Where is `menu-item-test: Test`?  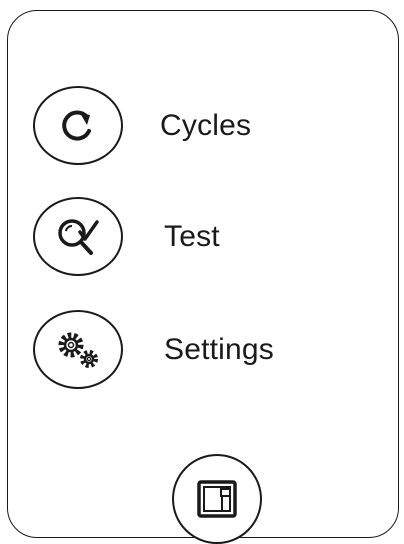
menu-item-test: Test is located at coordinates (198, 237).